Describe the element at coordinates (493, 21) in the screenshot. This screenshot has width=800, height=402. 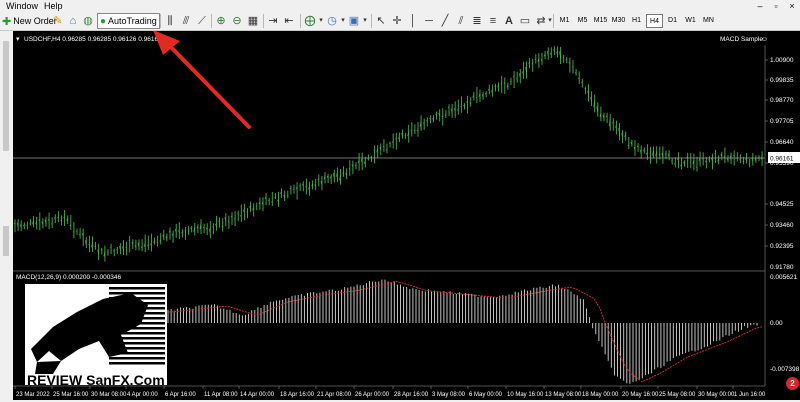
I see `fibonacci-fan-icon: ≡` at that location.